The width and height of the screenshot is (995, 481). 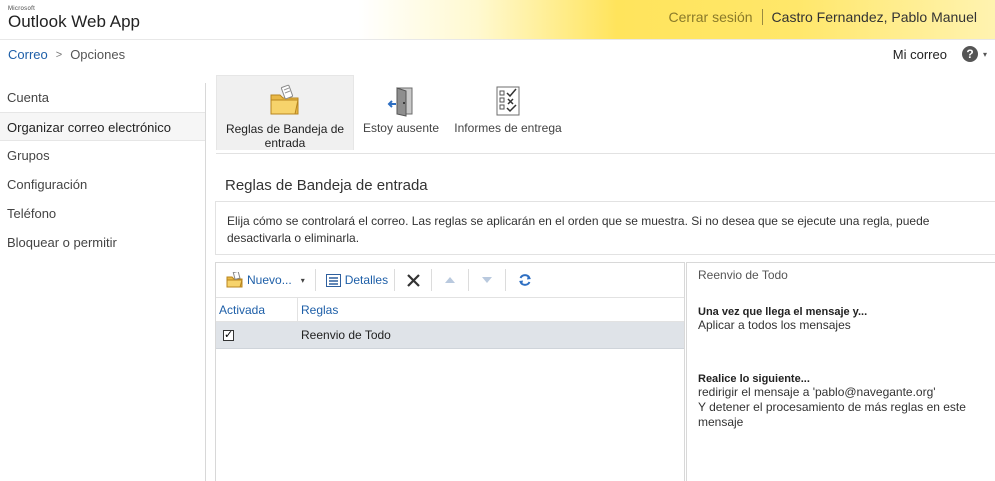 I want to click on new-rule-icon, so click(x=235, y=280).